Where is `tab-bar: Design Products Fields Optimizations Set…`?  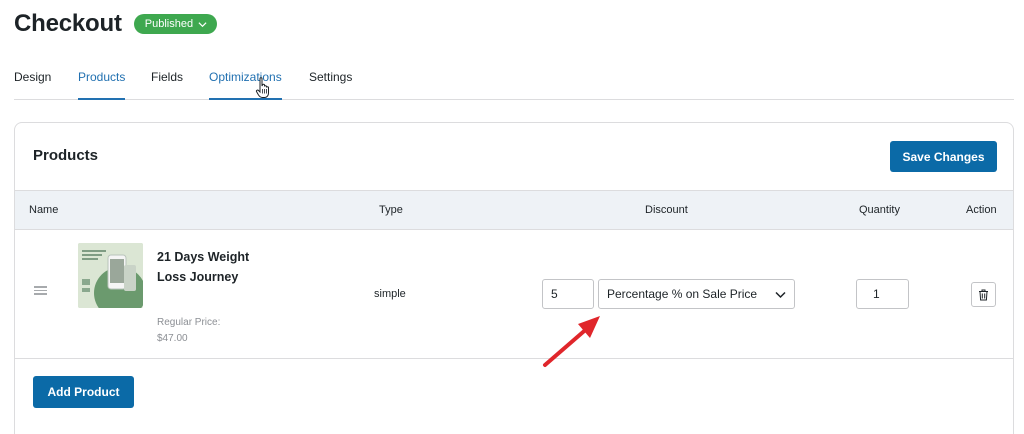 tab-bar: Design Products Fields Optimizations Set… is located at coordinates (514, 84).